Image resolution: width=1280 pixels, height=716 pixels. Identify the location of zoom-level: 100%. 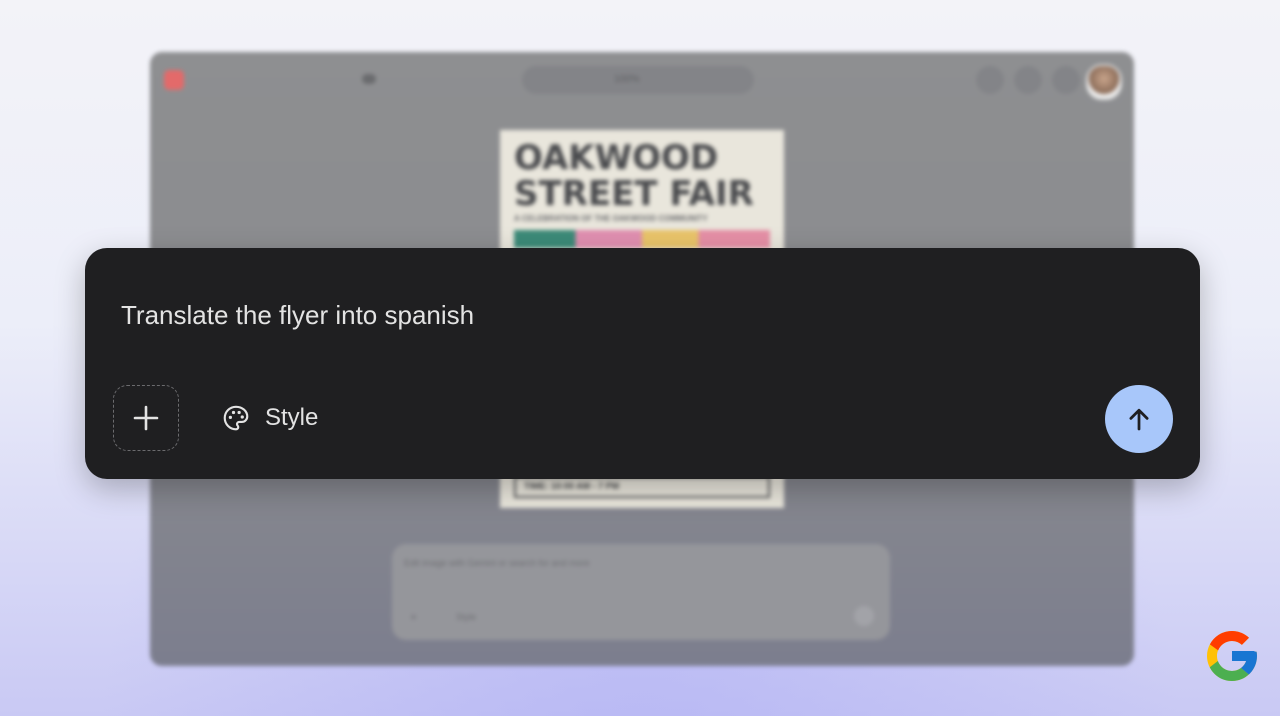
(627, 79).